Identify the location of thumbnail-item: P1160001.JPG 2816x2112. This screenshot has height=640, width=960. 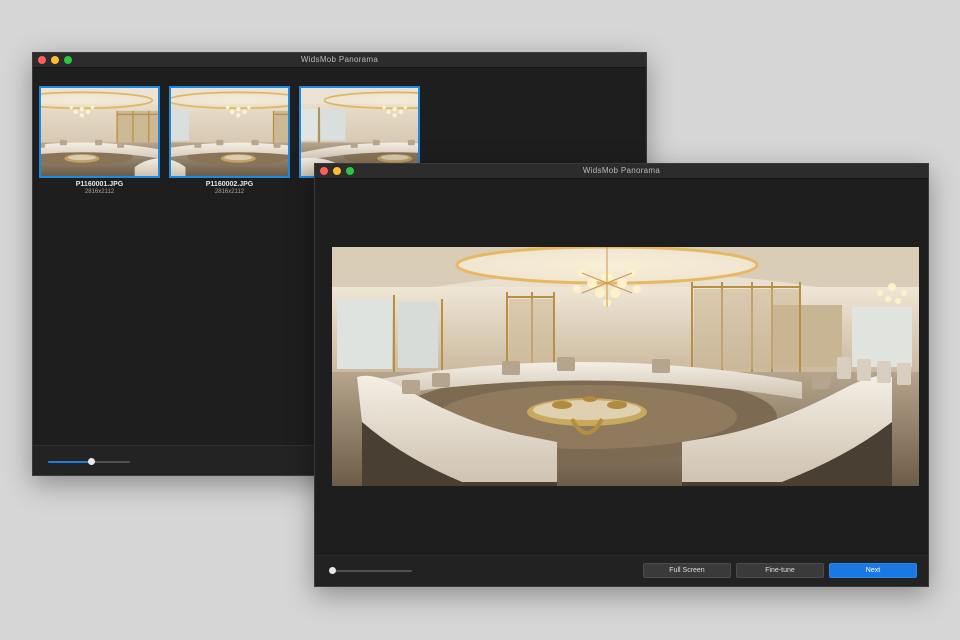
(99, 140).